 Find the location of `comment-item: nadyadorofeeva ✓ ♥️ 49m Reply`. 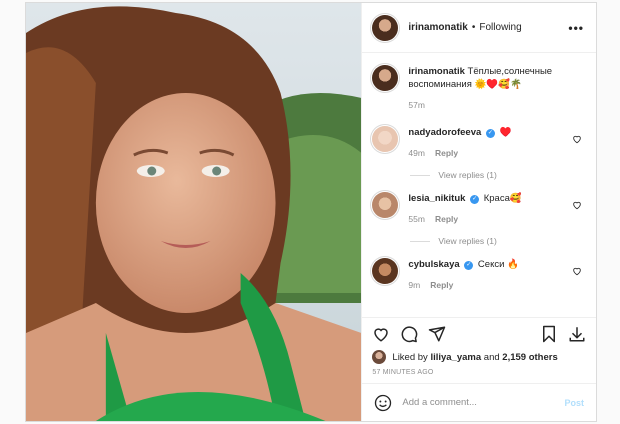

comment-item: nadyadorofeeva ✓ ♥️ 49m Reply is located at coordinates (479, 143).